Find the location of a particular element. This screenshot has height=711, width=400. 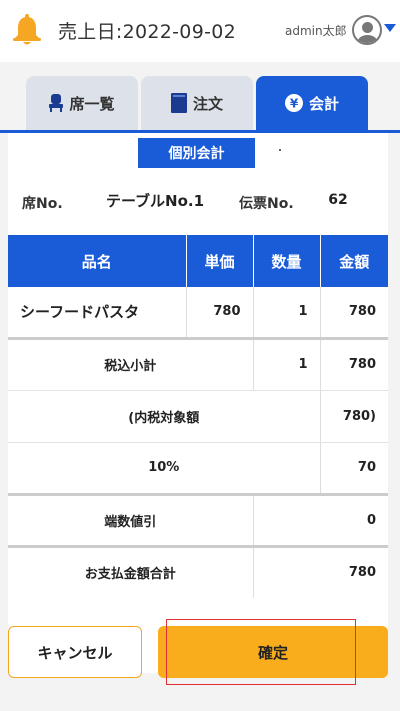

subtotal-amount: 780 is located at coordinates (354, 364).